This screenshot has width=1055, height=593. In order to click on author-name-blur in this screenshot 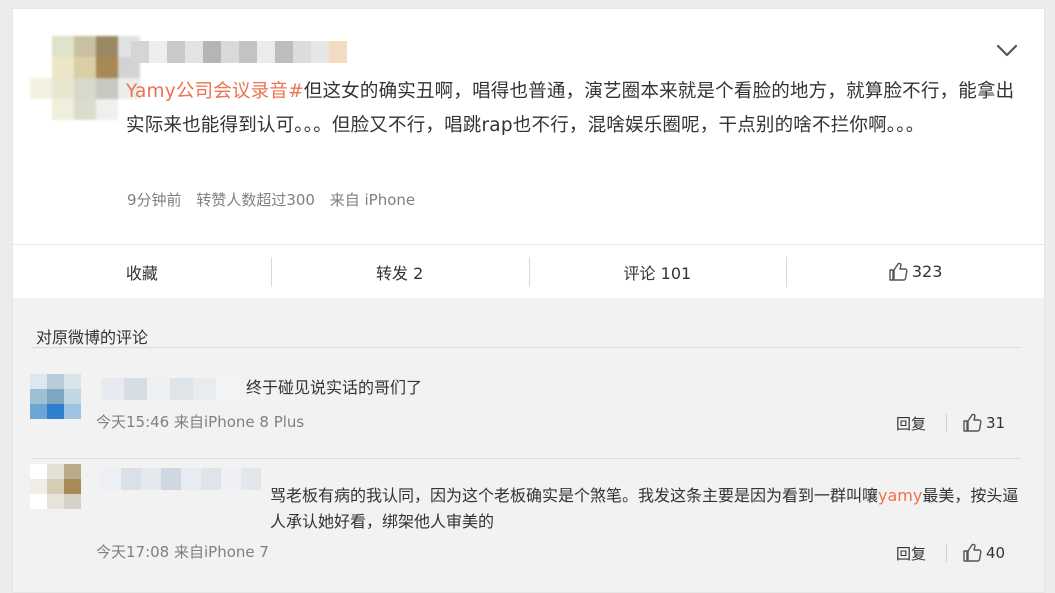, I will do `click(239, 52)`.